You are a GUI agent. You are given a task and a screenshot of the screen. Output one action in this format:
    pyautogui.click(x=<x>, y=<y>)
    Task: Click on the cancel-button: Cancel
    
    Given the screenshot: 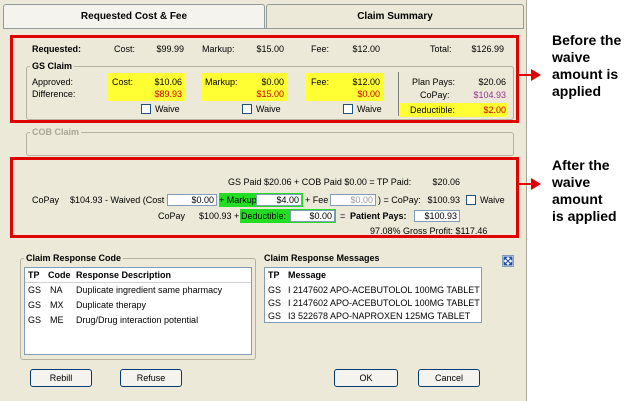 What is the action you would take?
    pyautogui.click(x=449, y=378)
    